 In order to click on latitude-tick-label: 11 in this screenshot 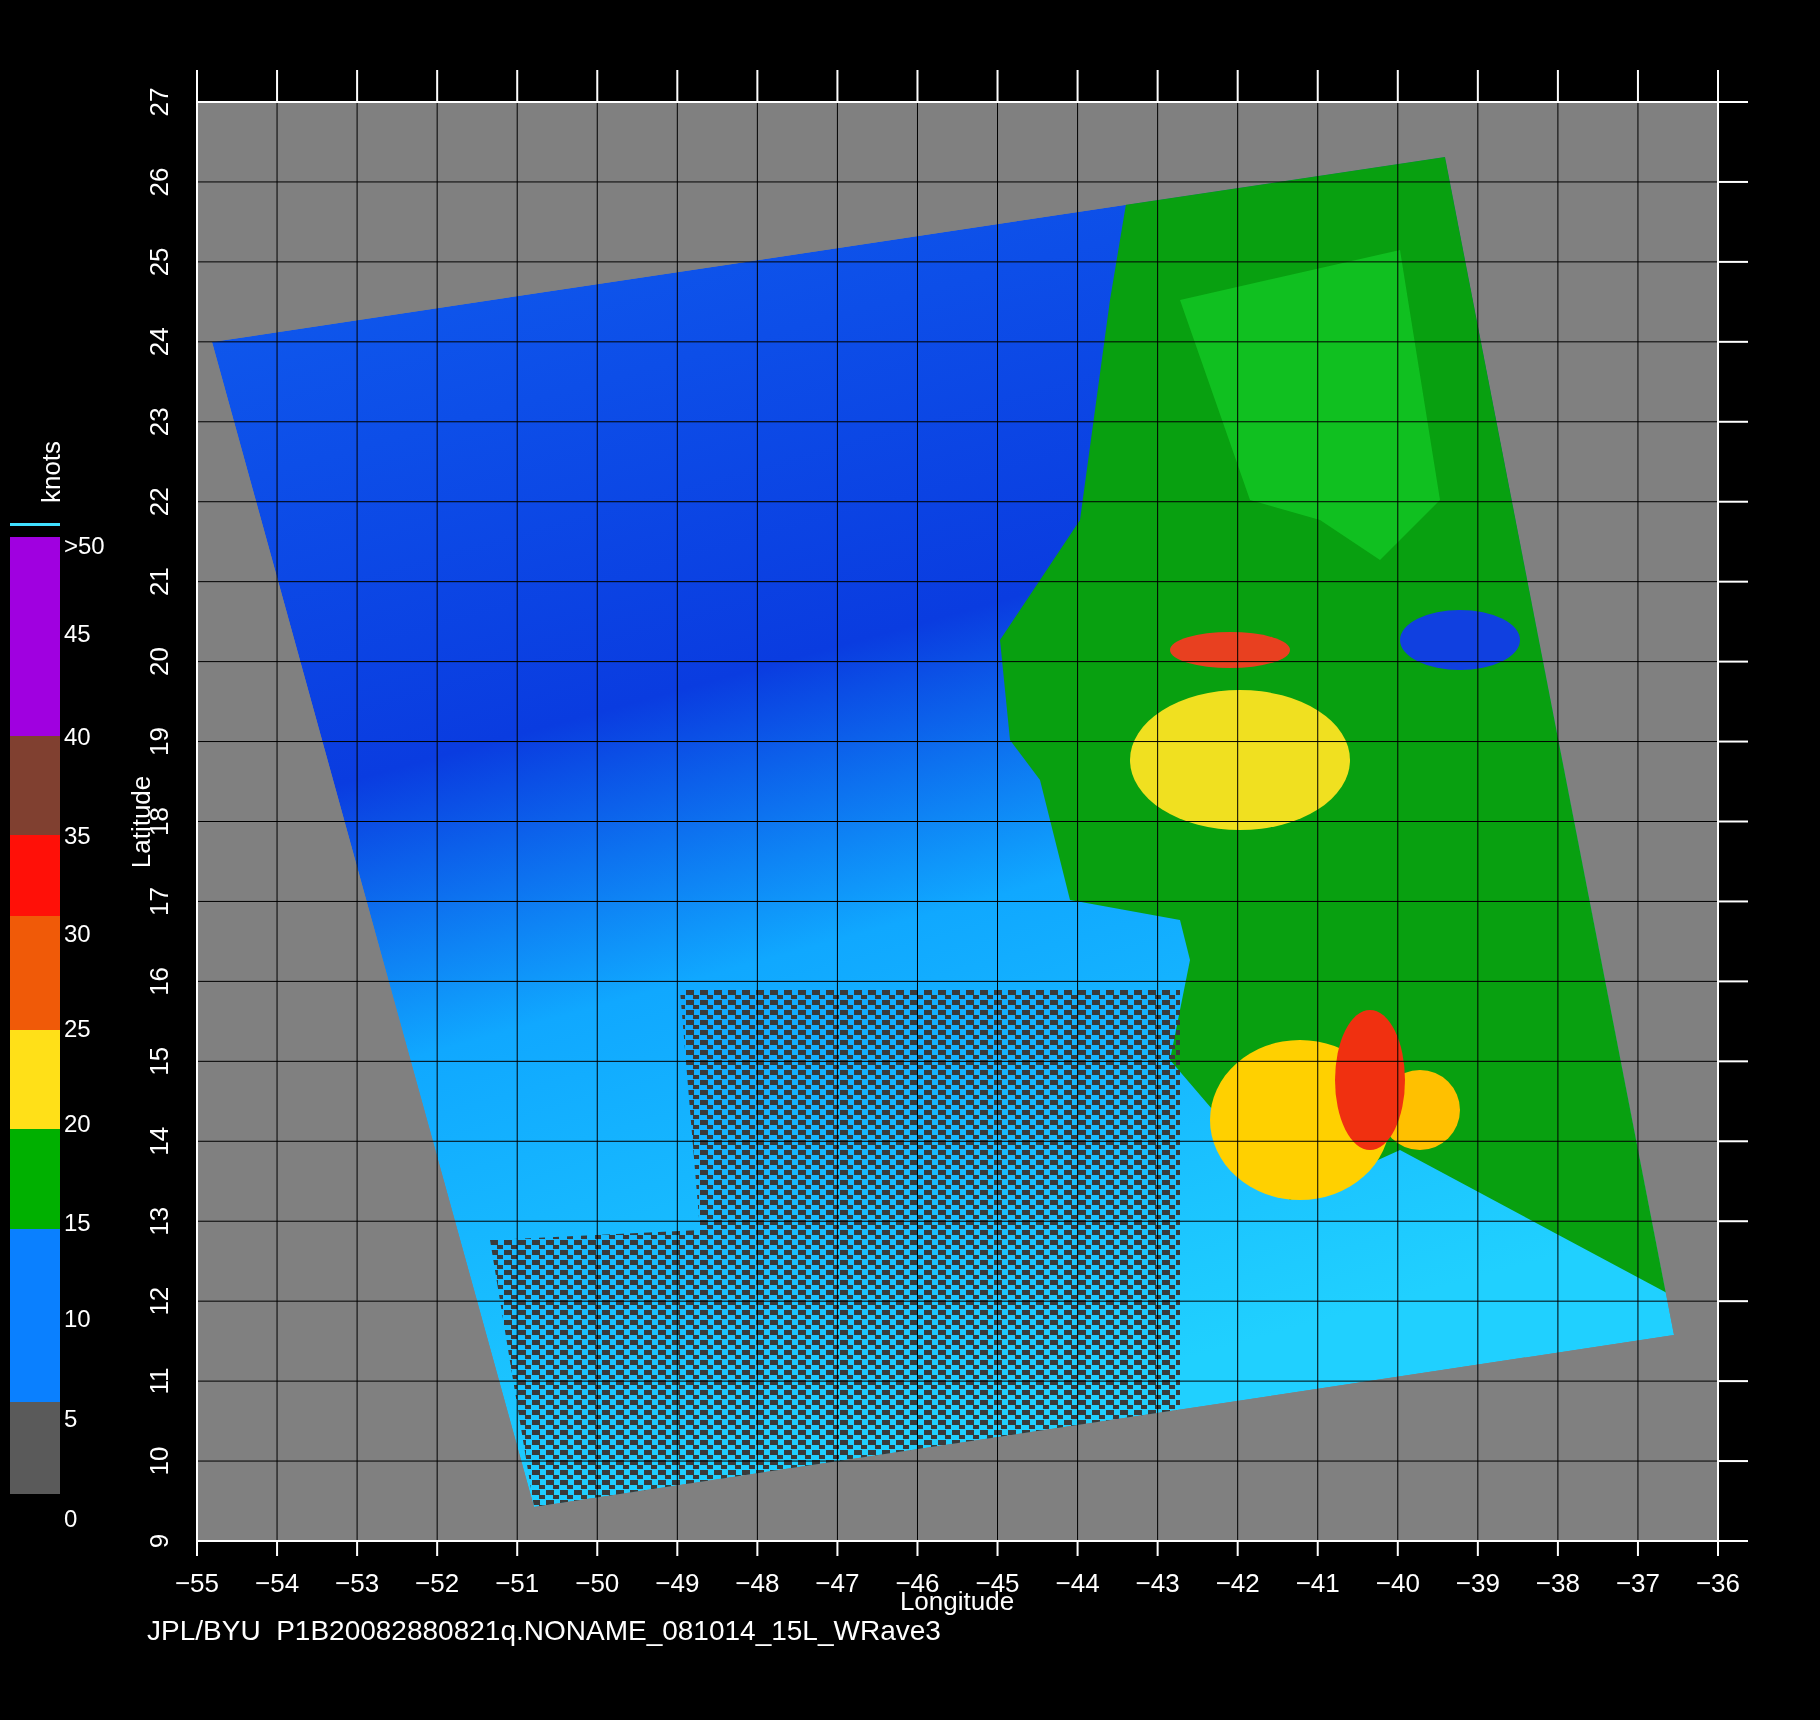, I will do `click(159, 1381)`.